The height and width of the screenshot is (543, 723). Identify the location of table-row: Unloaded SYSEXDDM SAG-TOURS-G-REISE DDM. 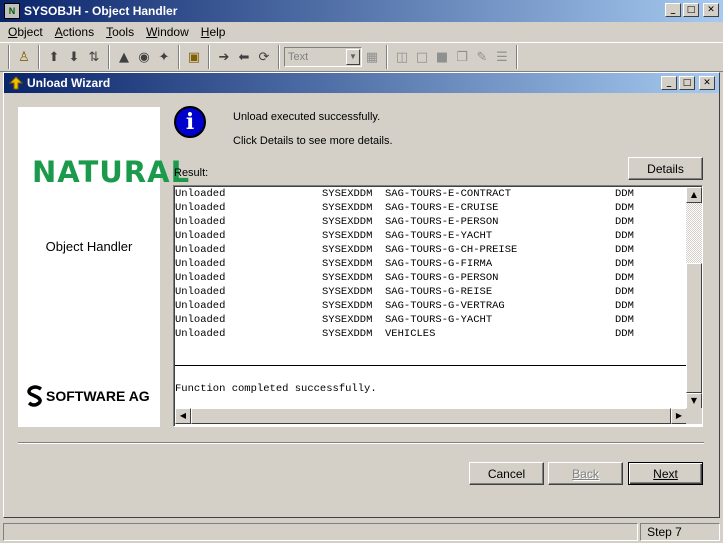
(431, 292).